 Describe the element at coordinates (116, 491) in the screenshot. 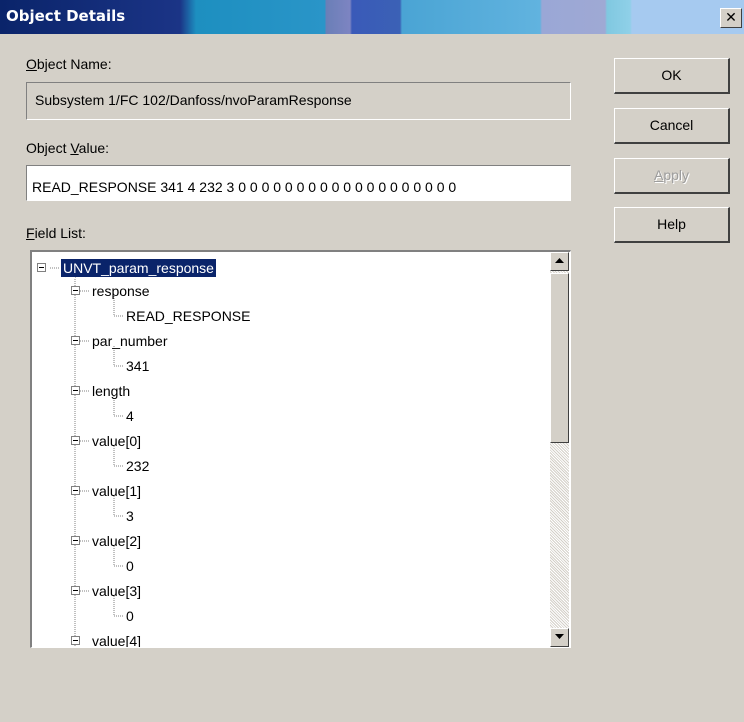

I see `tree-item-value-1: value[1]` at that location.